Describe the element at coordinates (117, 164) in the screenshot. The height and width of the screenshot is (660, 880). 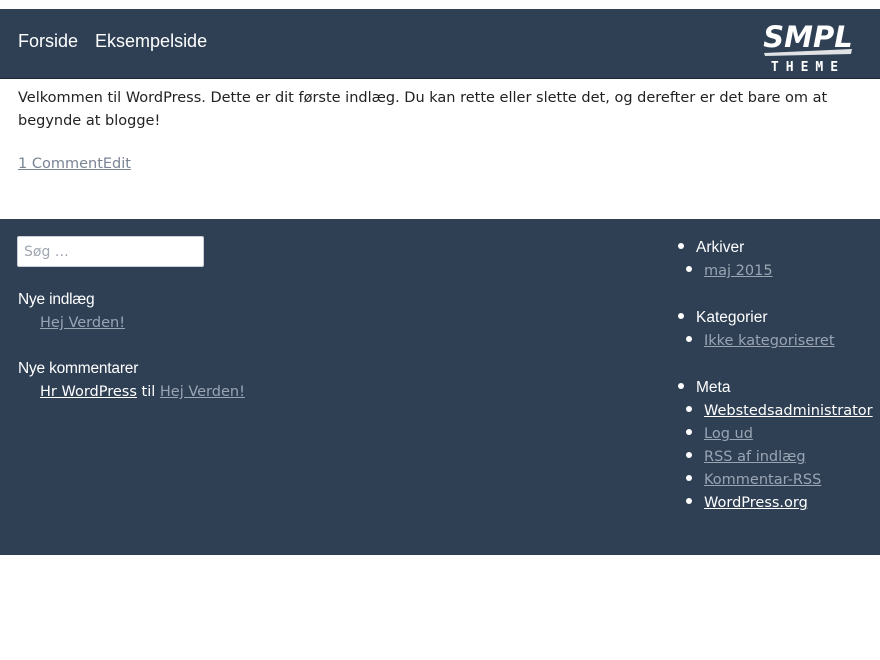
I see `edit-link: Edit` at that location.